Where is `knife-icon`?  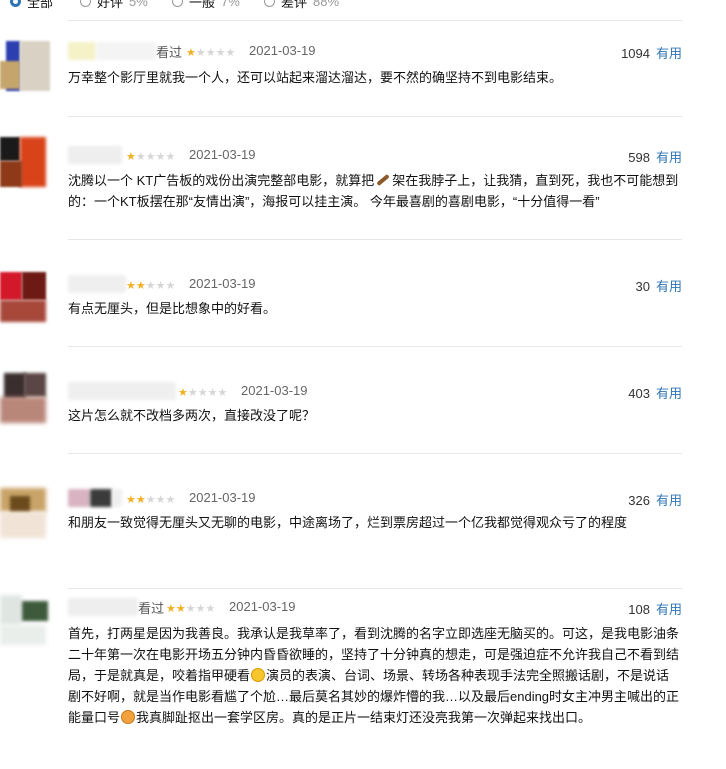
knife-icon is located at coordinates (383, 180).